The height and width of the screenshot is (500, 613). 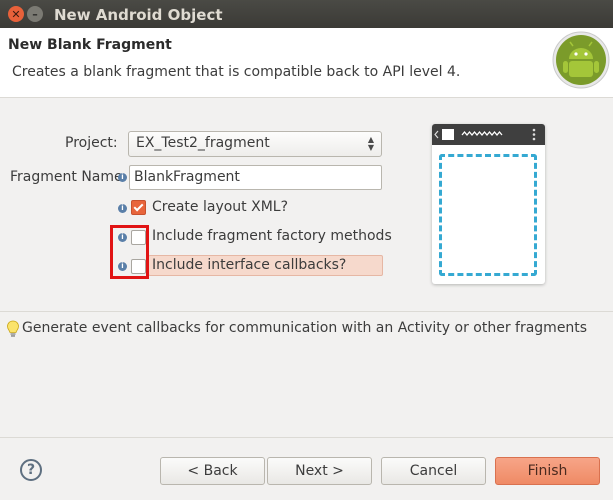 What do you see at coordinates (129, 252) in the screenshot?
I see `annotation-highlight-box` at bounding box center [129, 252].